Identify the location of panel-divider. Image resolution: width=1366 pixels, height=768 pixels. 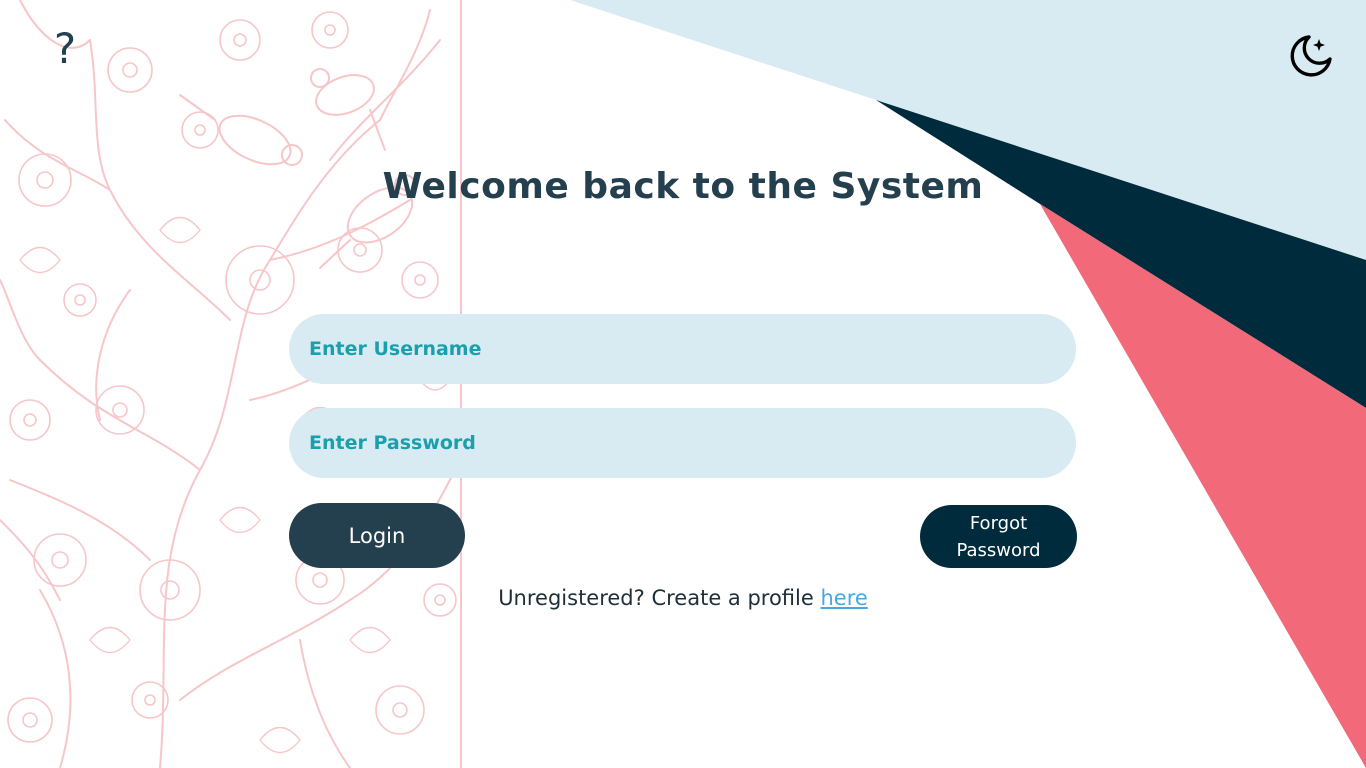
(461, 384).